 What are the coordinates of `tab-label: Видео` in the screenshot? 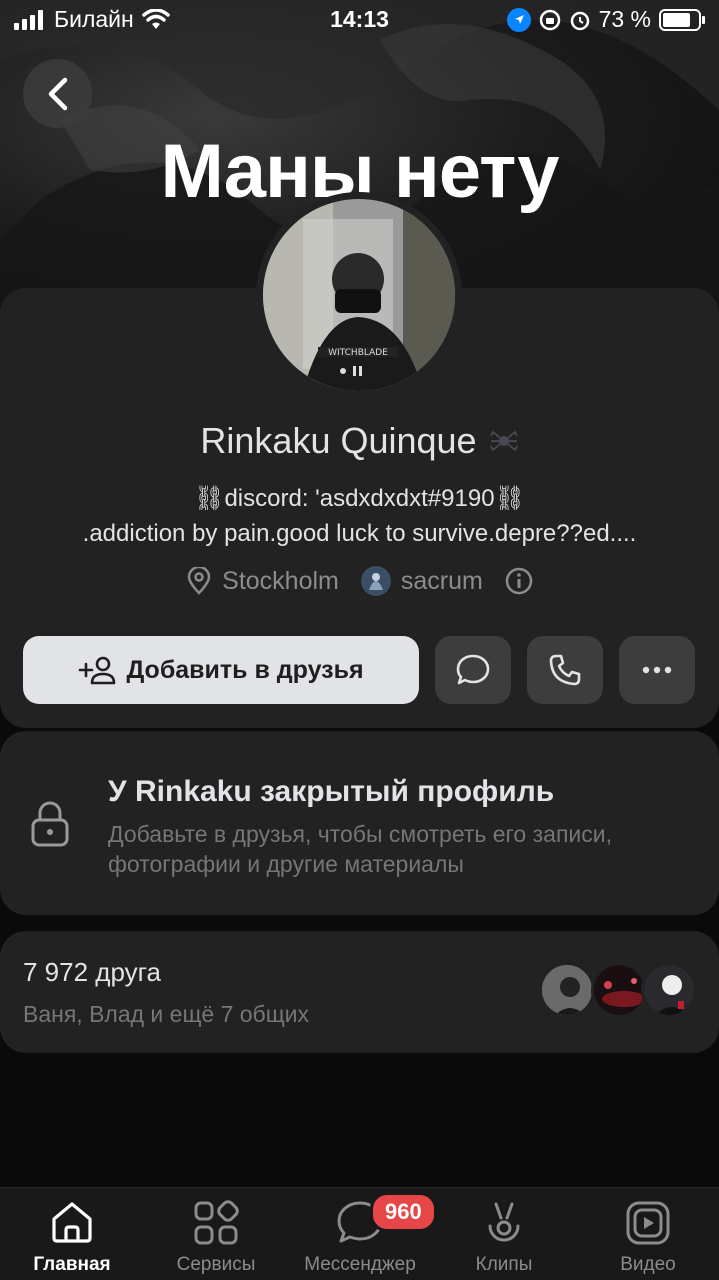 It's located at (648, 1264).